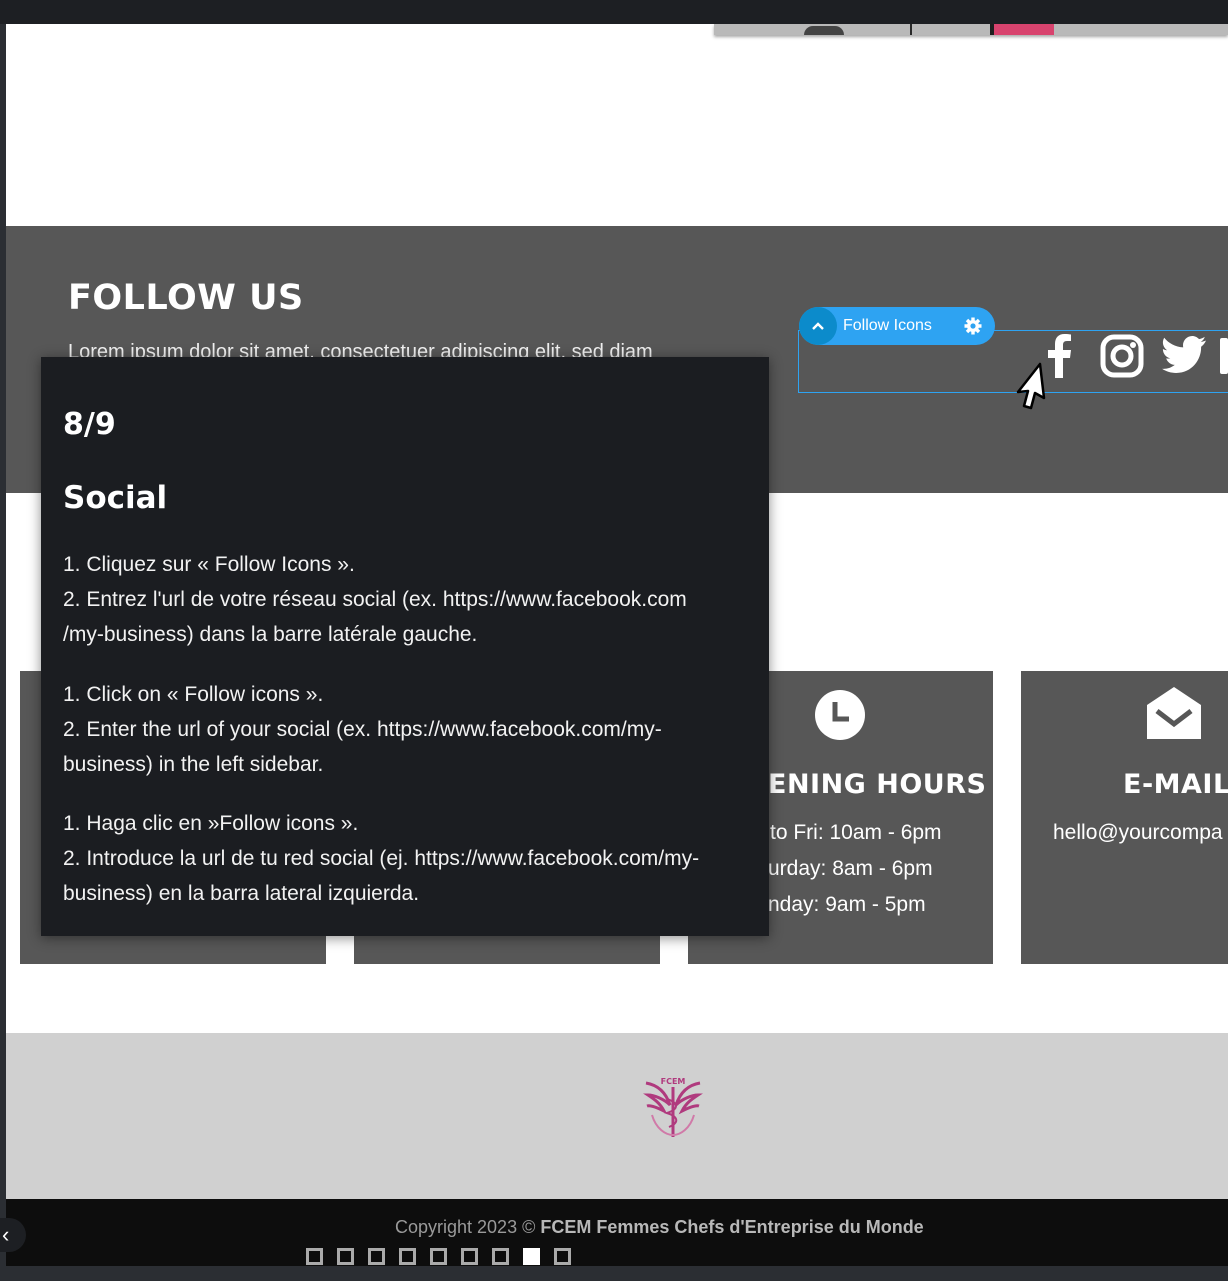 The image size is (1228, 1281). I want to click on module-tag: Follow Icons, so click(897, 326).